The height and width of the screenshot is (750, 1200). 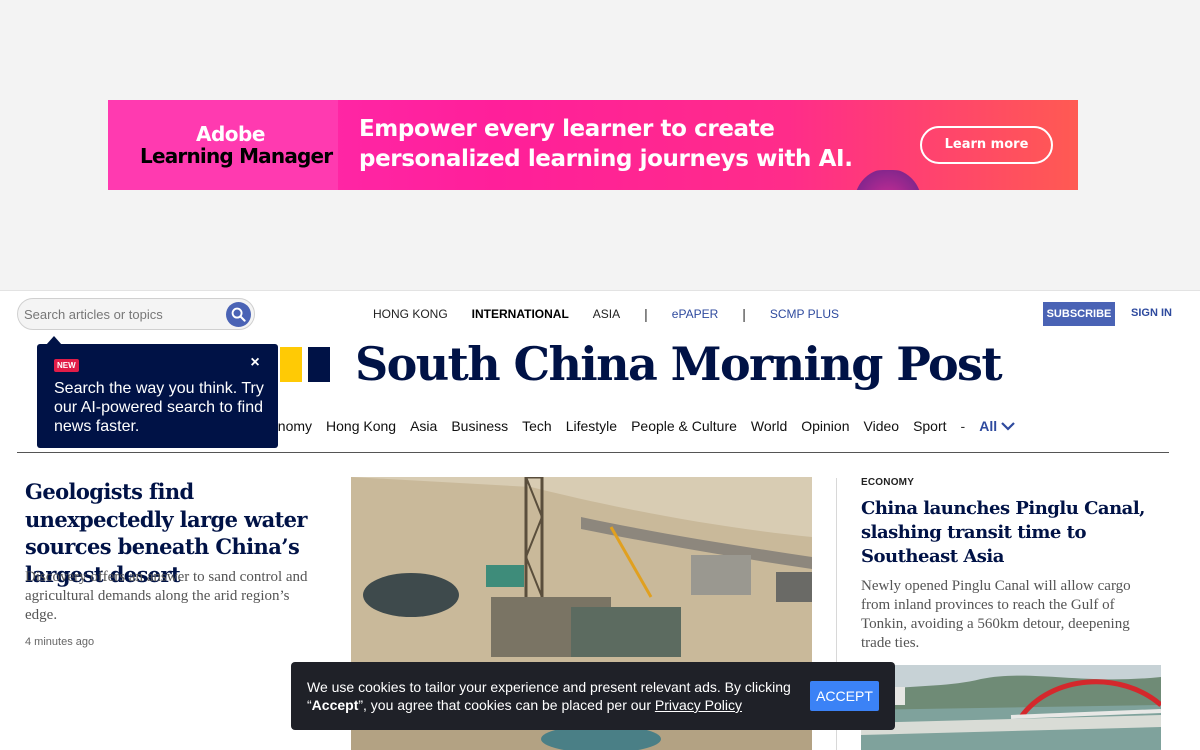 I want to click on nav-item-sport: Sport, so click(x=929, y=426).